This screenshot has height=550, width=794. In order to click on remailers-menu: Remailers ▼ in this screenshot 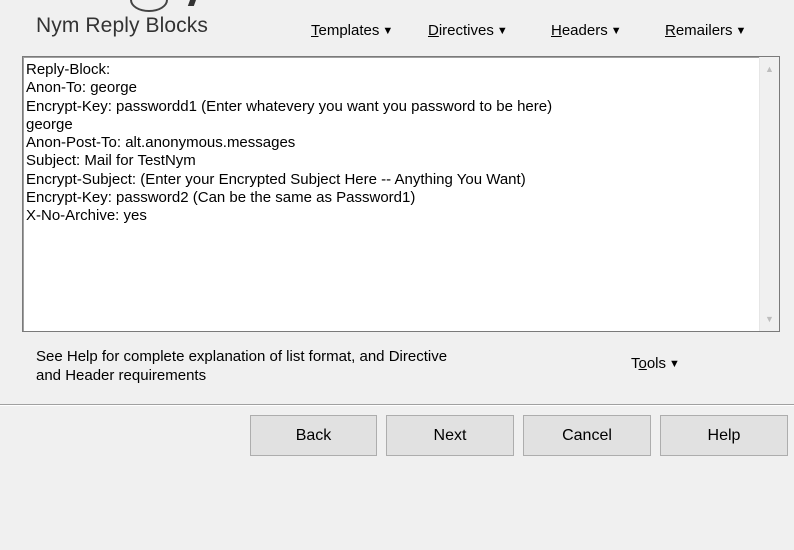, I will do `click(705, 30)`.